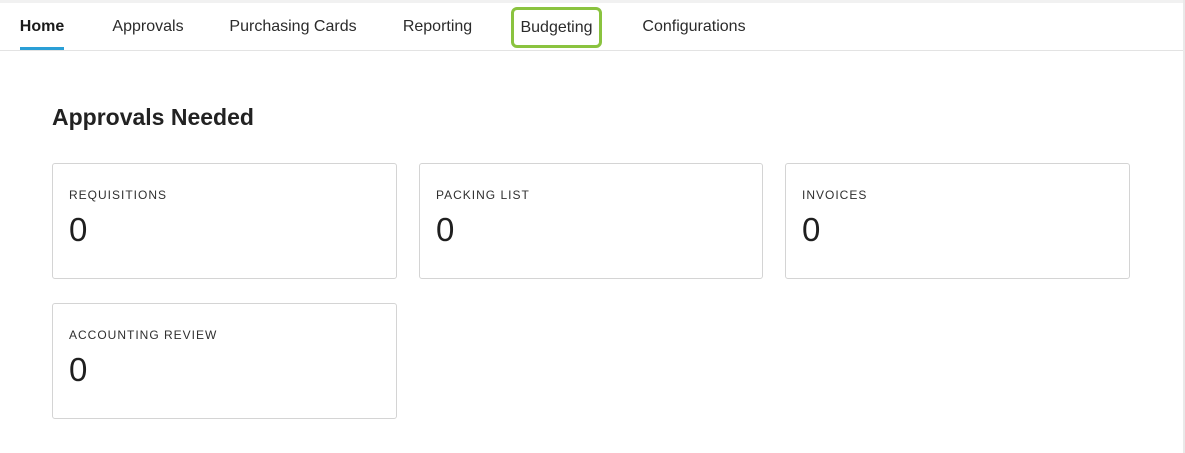 This screenshot has width=1185, height=453. What do you see at coordinates (153, 117) in the screenshot?
I see `section-title: Approvals Needed` at bounding box center [153, 117].